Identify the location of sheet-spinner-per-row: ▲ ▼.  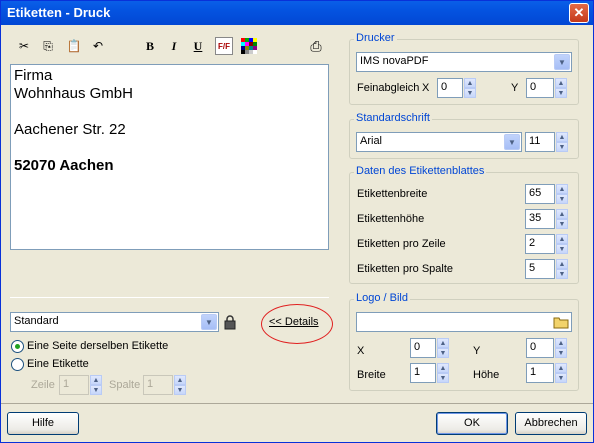
(562, 244).